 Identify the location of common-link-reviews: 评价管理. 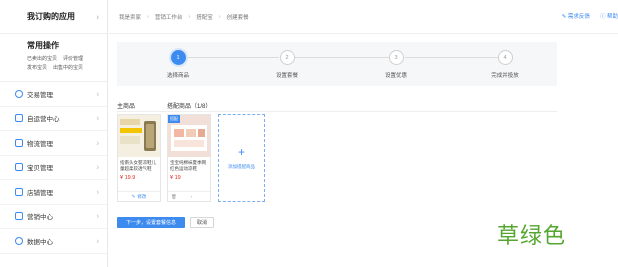
(73, 58).